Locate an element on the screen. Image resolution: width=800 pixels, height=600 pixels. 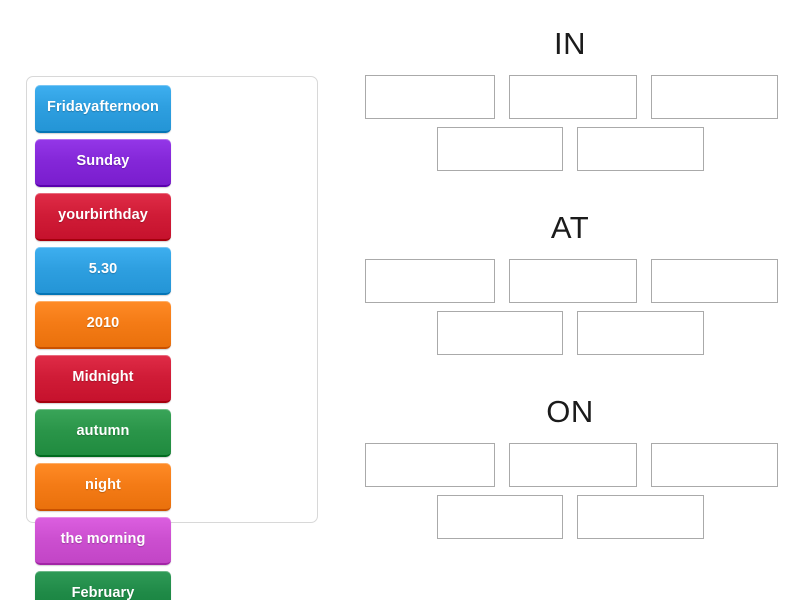
group-at: AT is located at coordinates (570, 283).